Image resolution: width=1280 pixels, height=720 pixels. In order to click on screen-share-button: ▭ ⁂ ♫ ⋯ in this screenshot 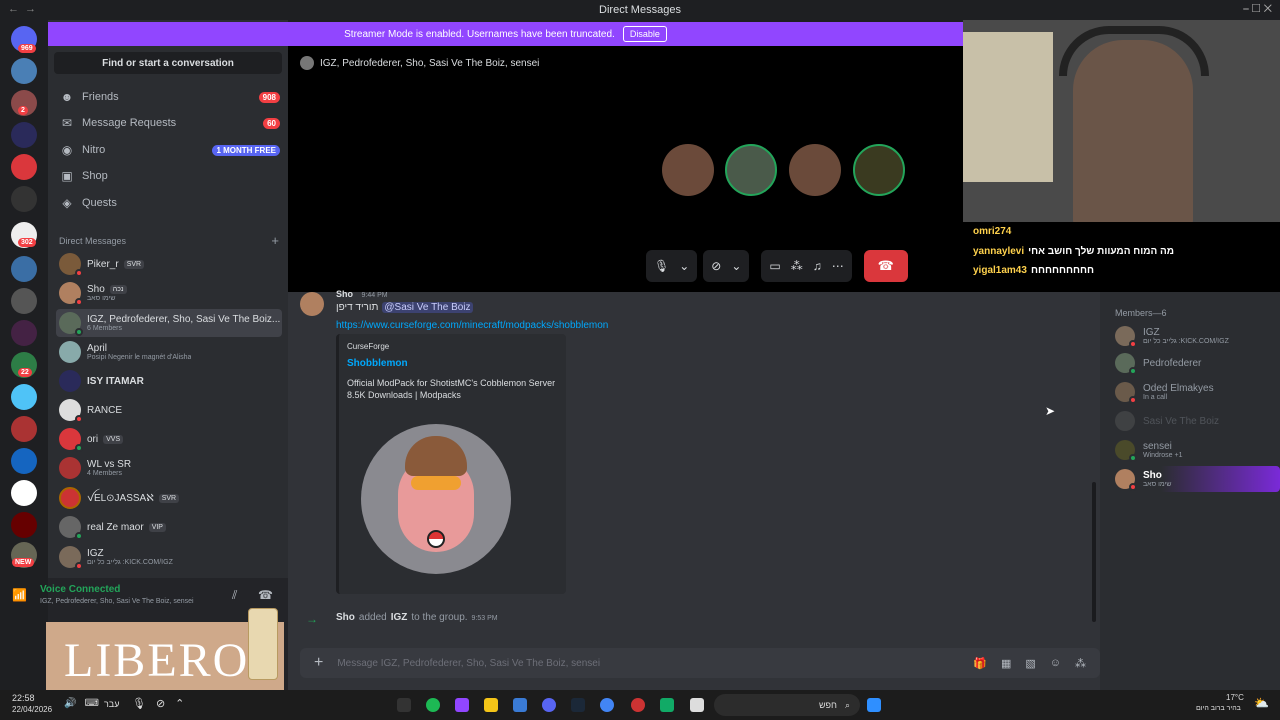, I will do `click(806, 266)`.